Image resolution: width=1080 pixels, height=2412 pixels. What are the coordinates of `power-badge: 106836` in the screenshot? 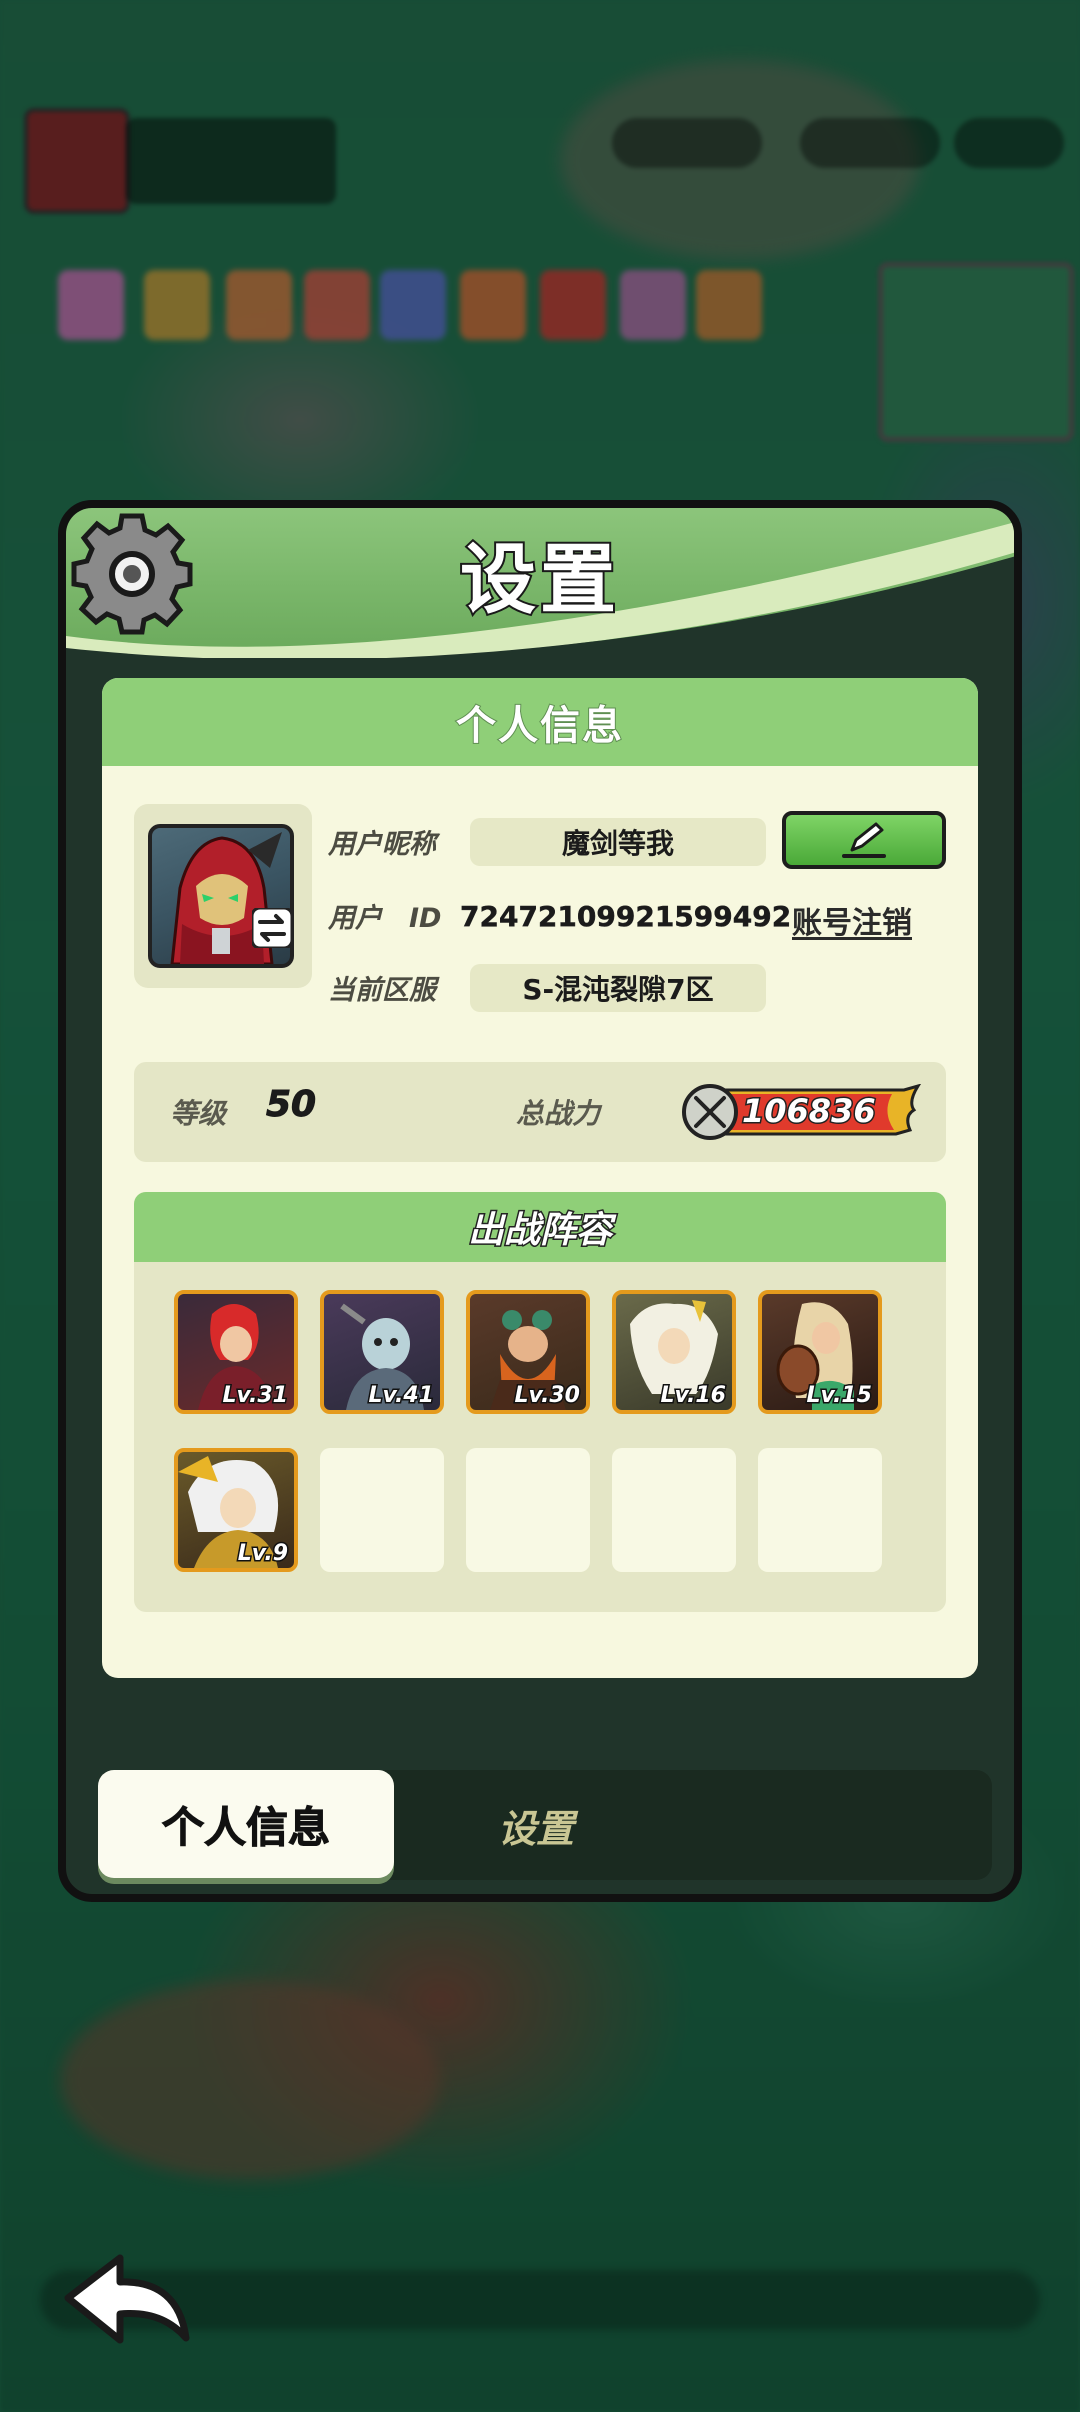 It's located at (802, 1113).